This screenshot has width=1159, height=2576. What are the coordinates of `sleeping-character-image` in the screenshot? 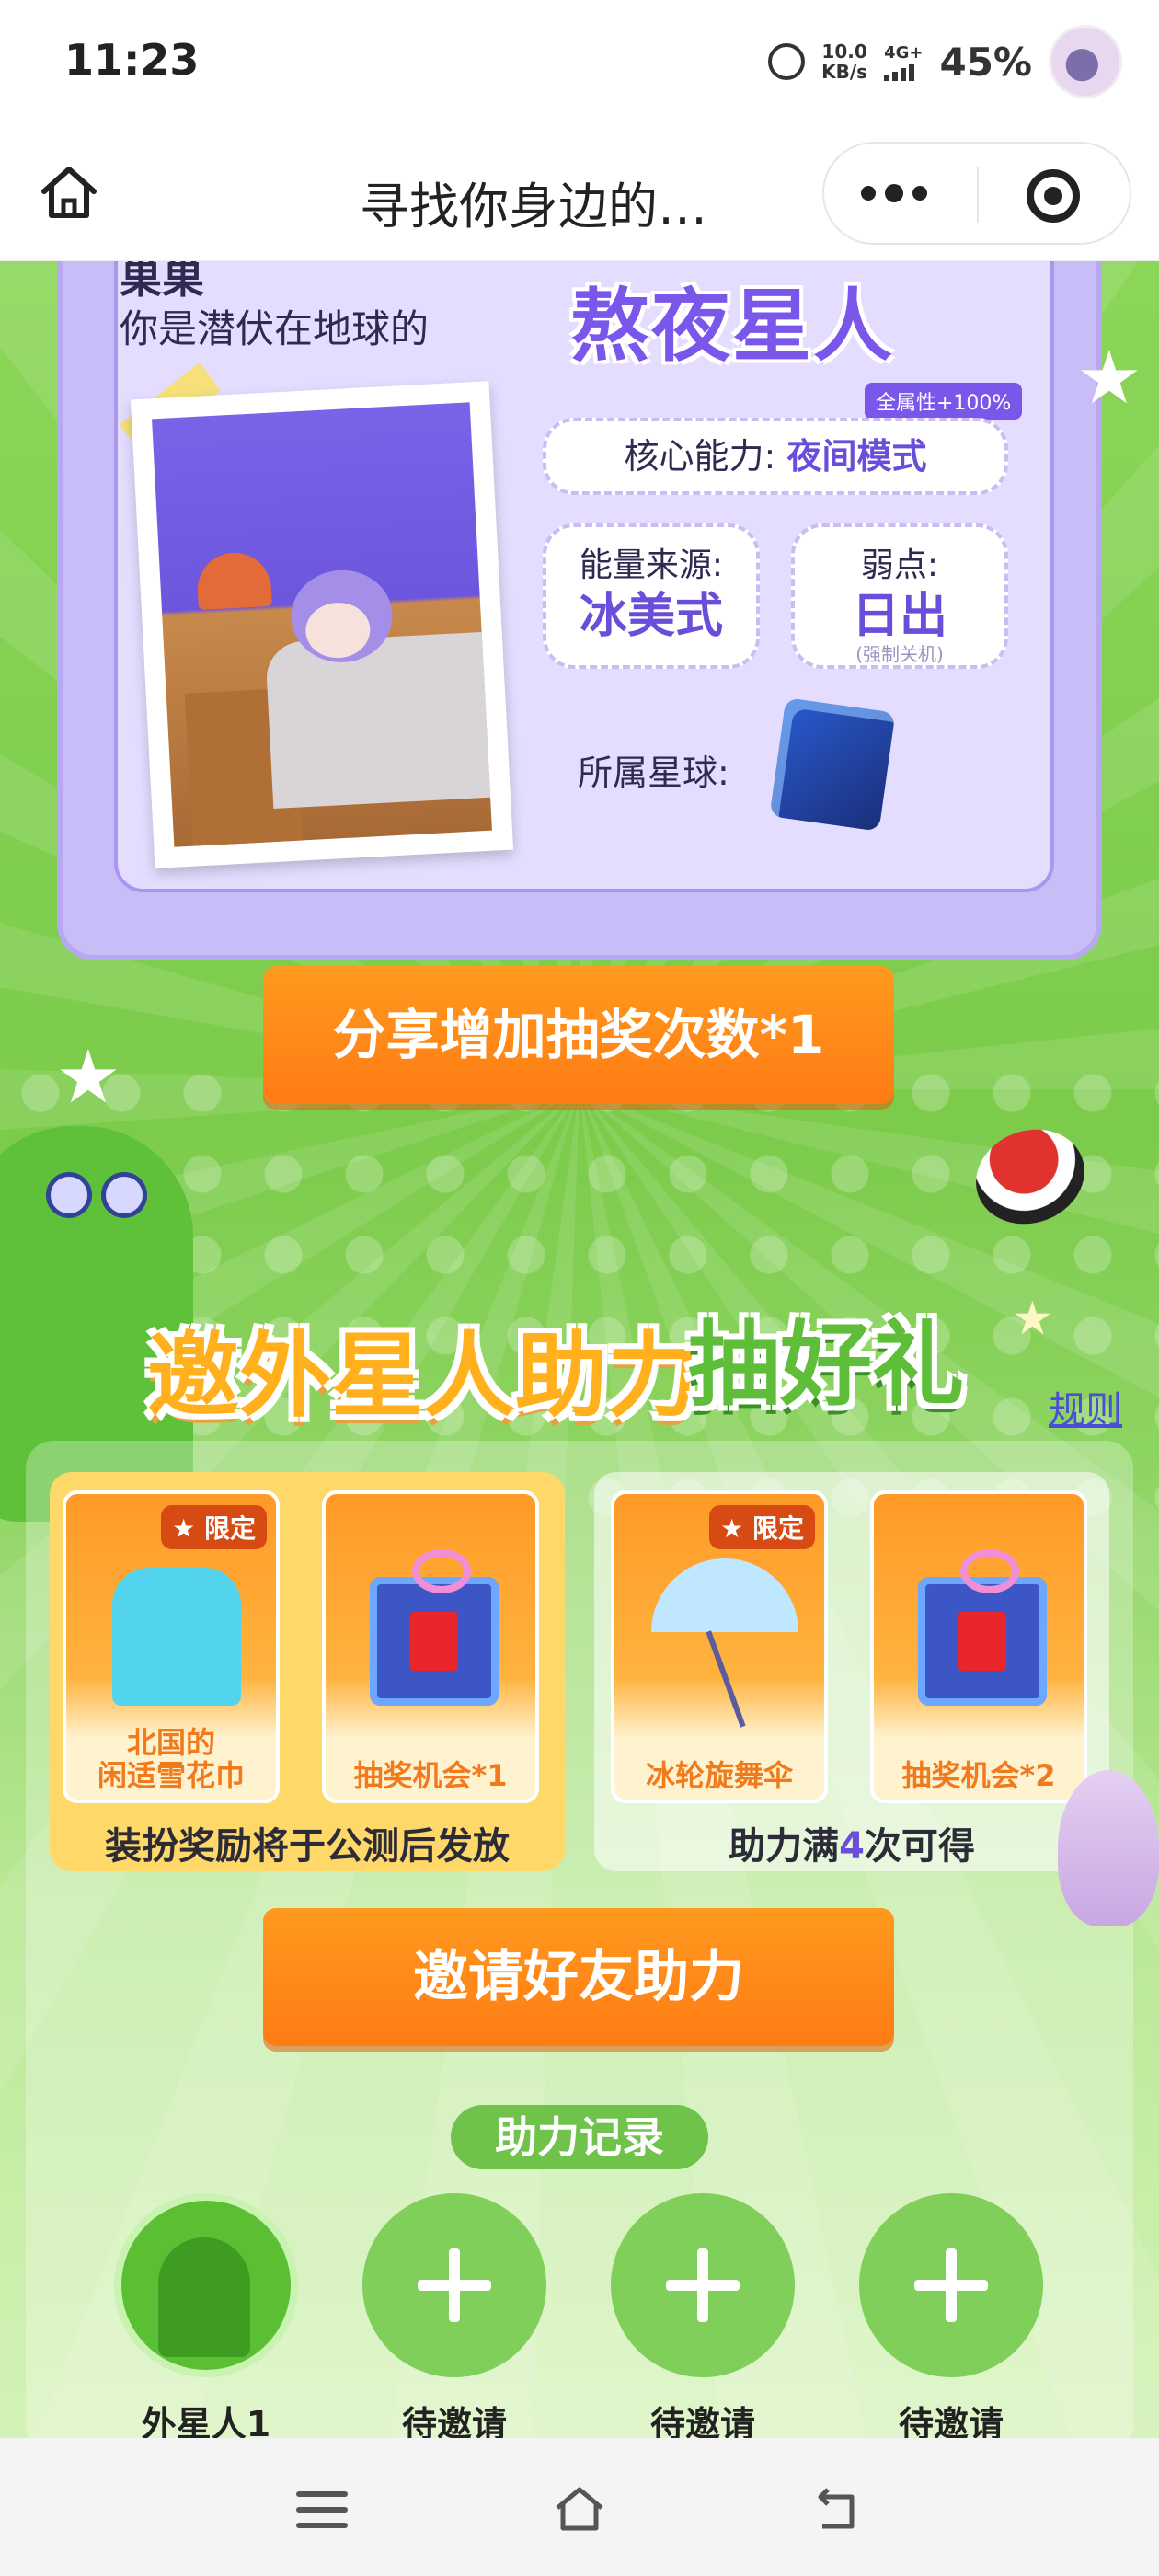 It's located at (322, 624).